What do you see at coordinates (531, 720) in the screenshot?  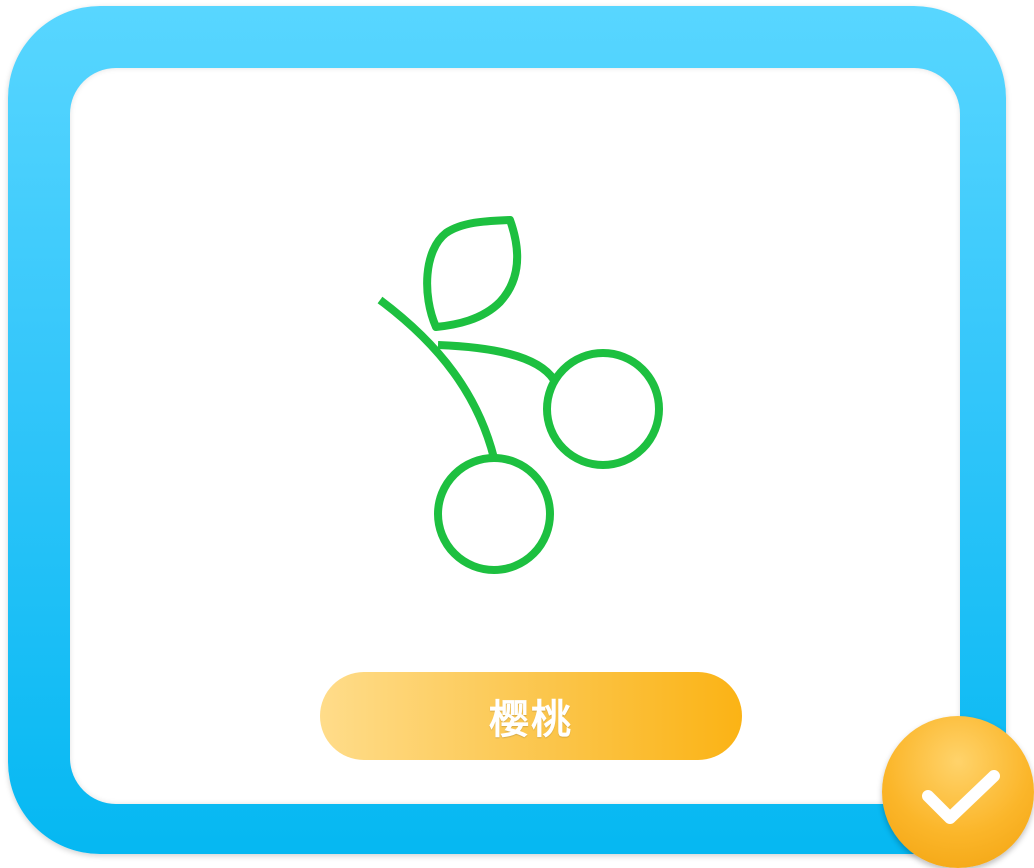 I see `option-label-text: 樱桃` at bounding box center [531, 720].